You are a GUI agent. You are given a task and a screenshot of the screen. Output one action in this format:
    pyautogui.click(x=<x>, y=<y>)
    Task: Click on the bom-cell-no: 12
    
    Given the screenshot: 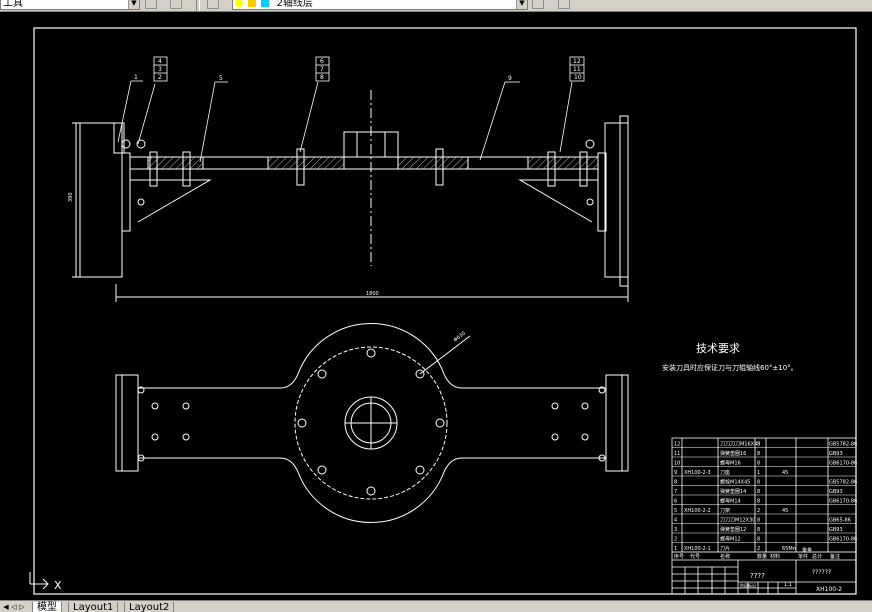 What is the action you would take?
    pyautogui.click(x=677, y=445)
    